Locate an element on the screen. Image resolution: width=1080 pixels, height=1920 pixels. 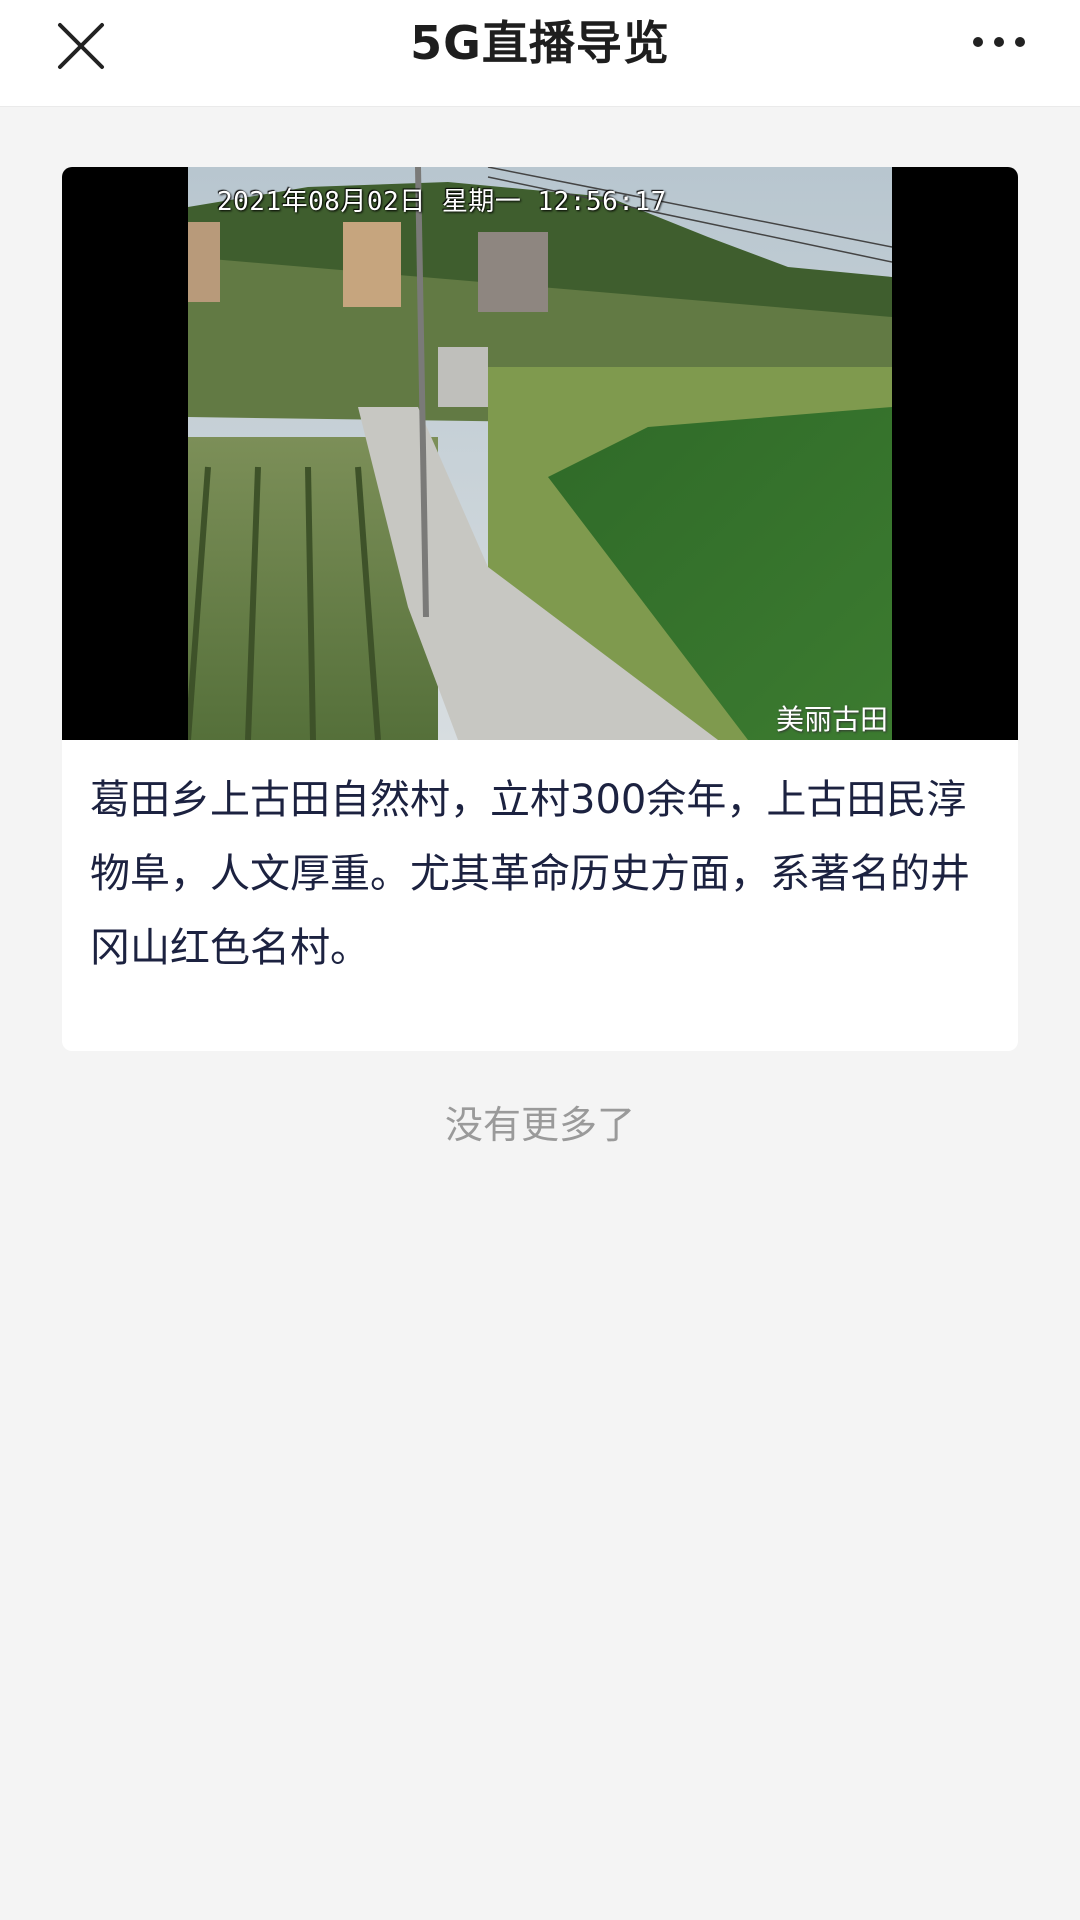
more-button is located at coordinates (1000, 42).